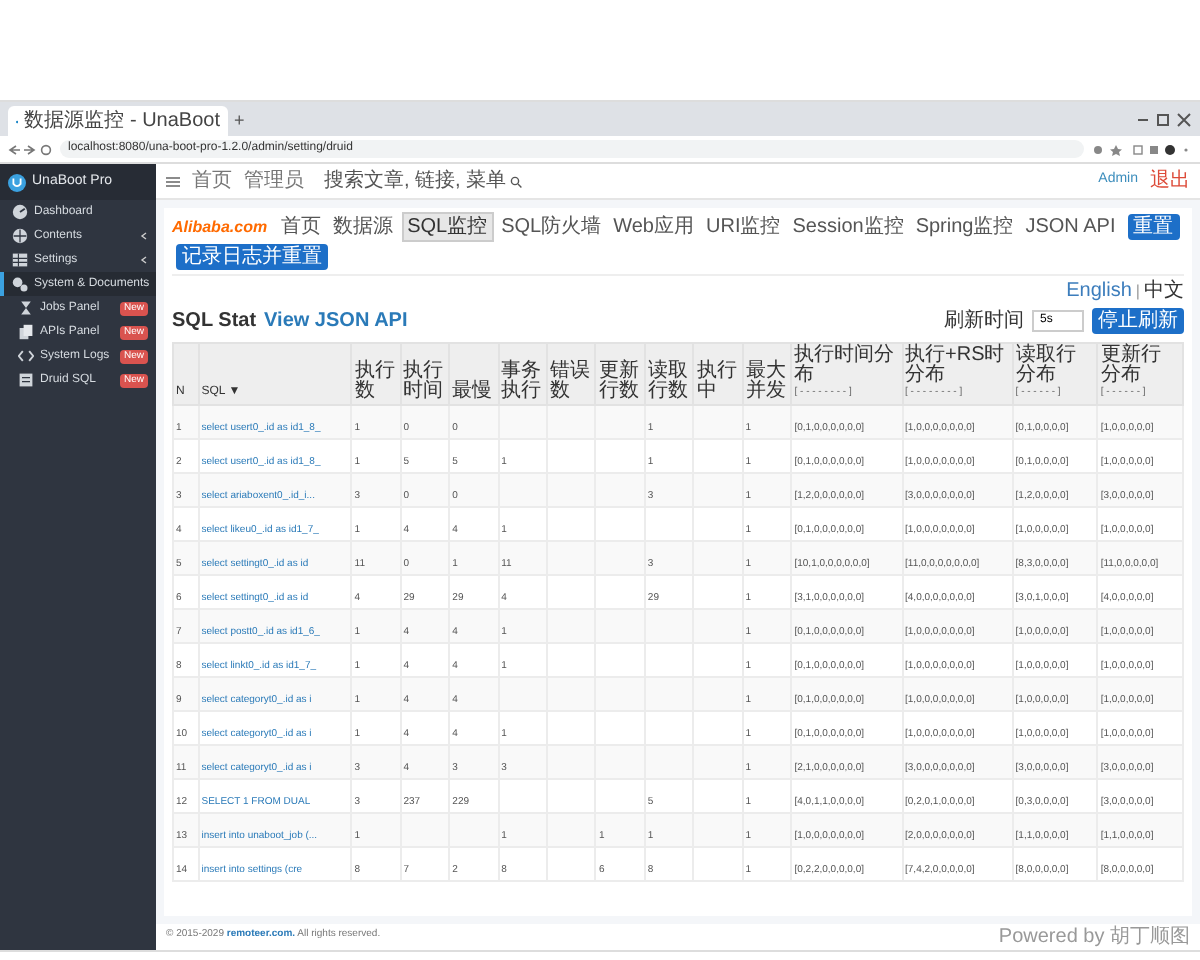 The height and width of the screenshot is (960, 1200). I want to click on column-header: 最大并发, so click(766, 381).